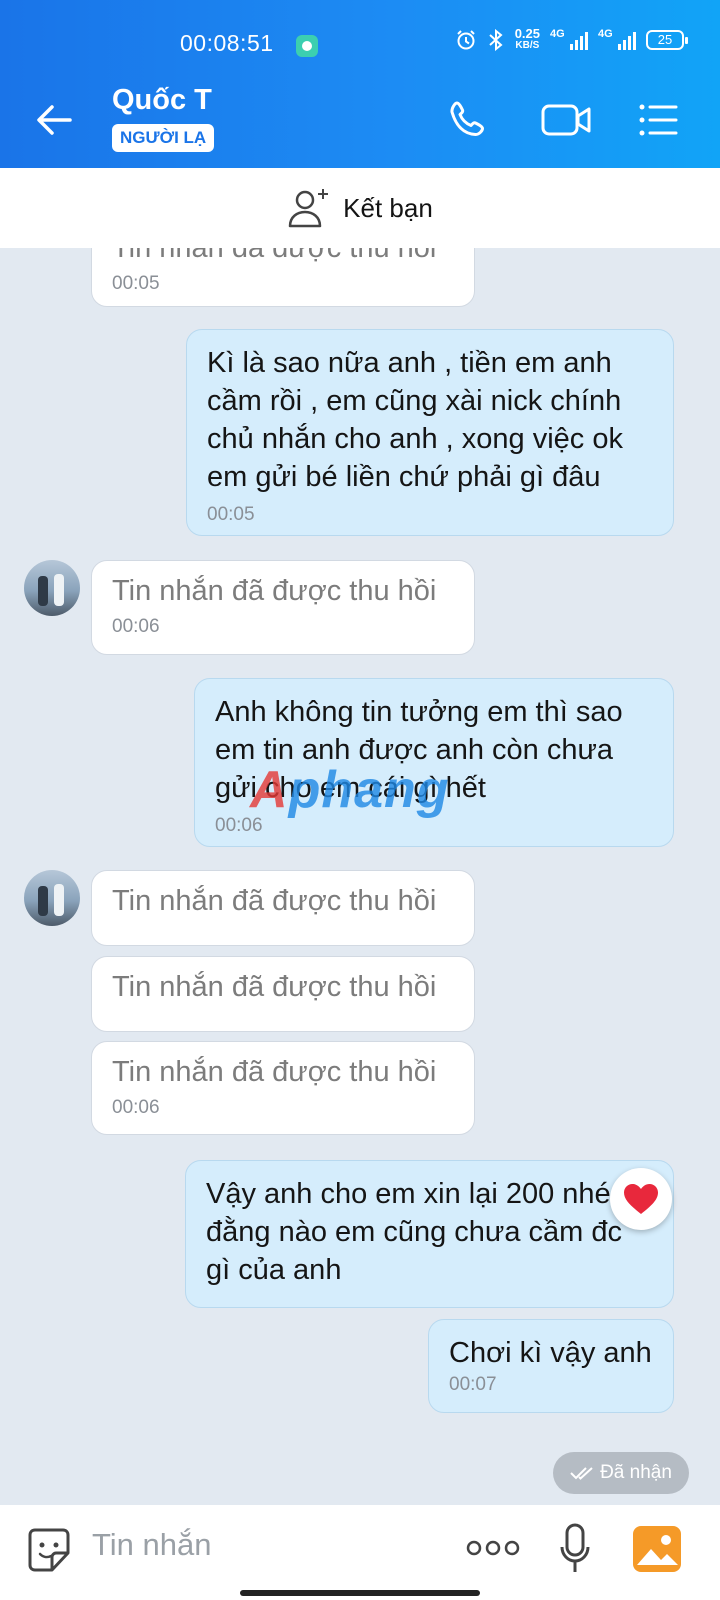 This screenshot has width=720, height=1600. What do you see at coordinates (575, 1549) in the screenshot?
I see `microphone-icon` at bounding box center [575, 1549].